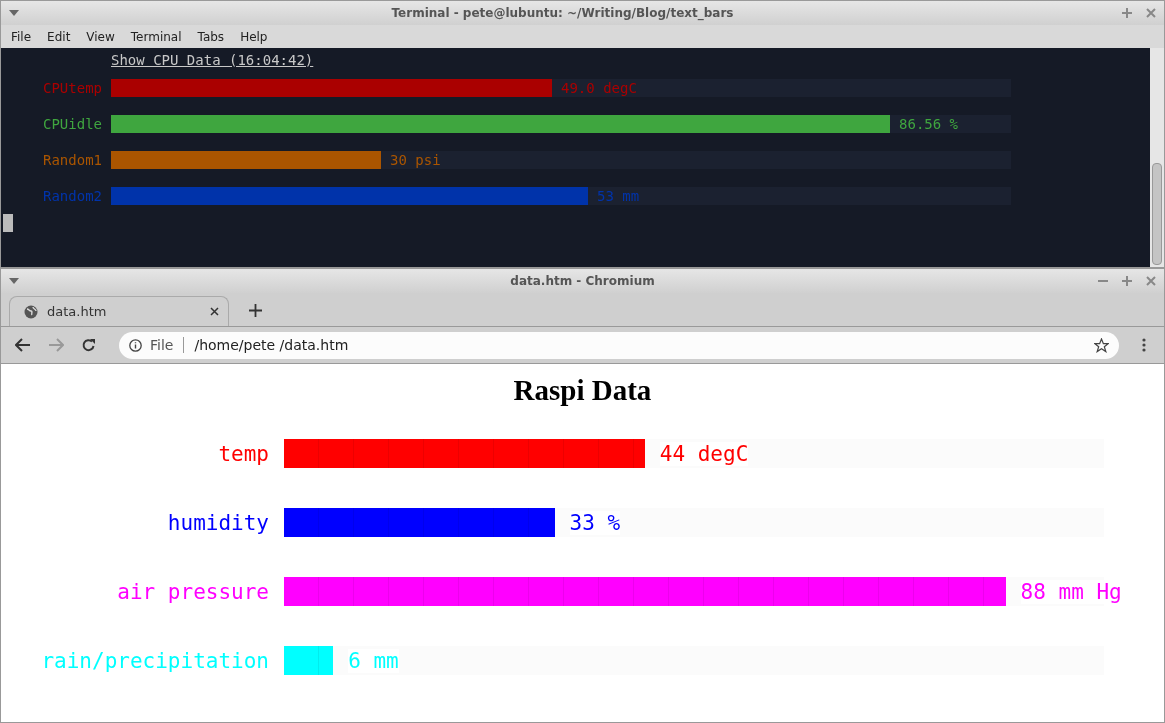 The width and height of the screenshot is (1165, 723). I want to click on bar-label: temp, so click(243, 453).